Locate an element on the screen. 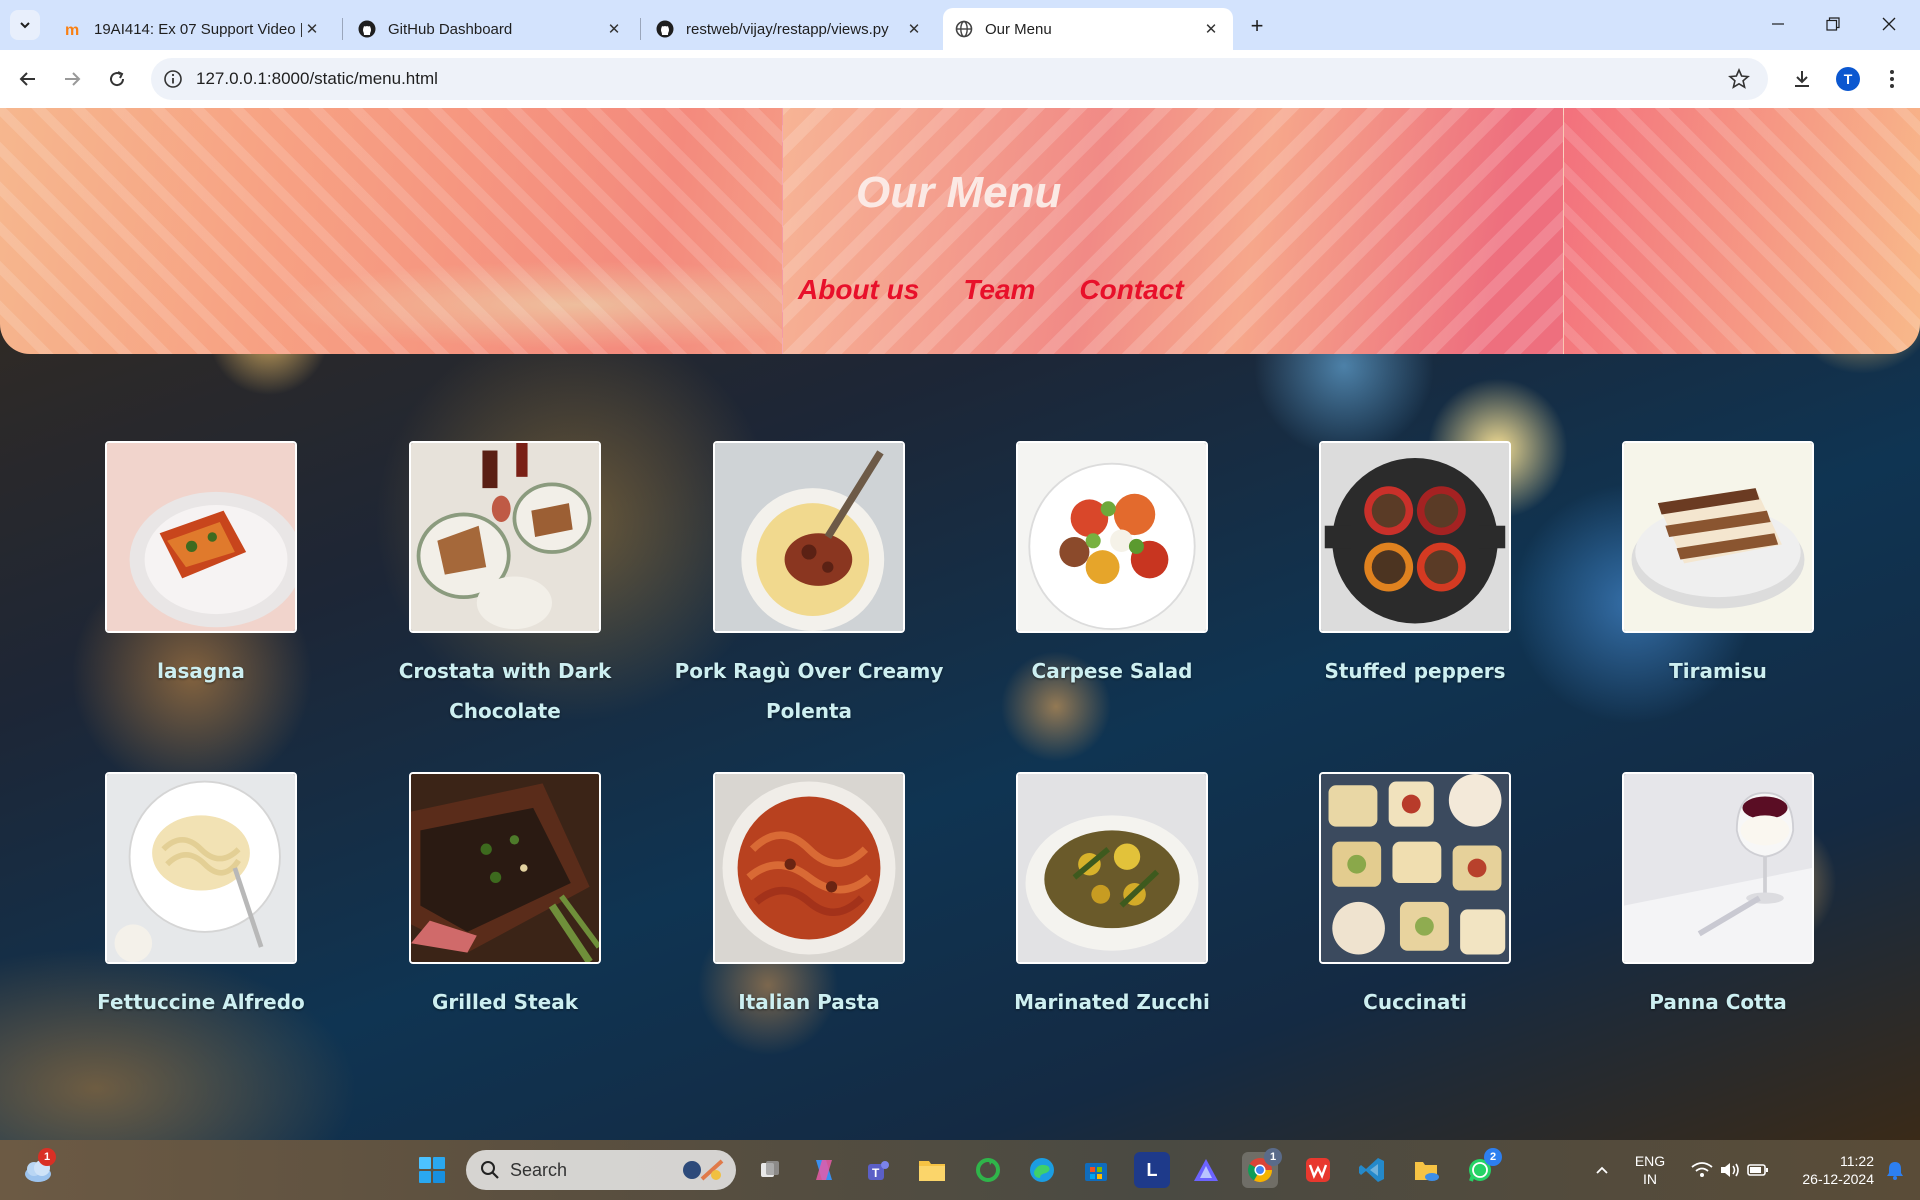 This screenshot has height=1200, width=1920. region-code: IN is located at coordinates (1650, 1179).